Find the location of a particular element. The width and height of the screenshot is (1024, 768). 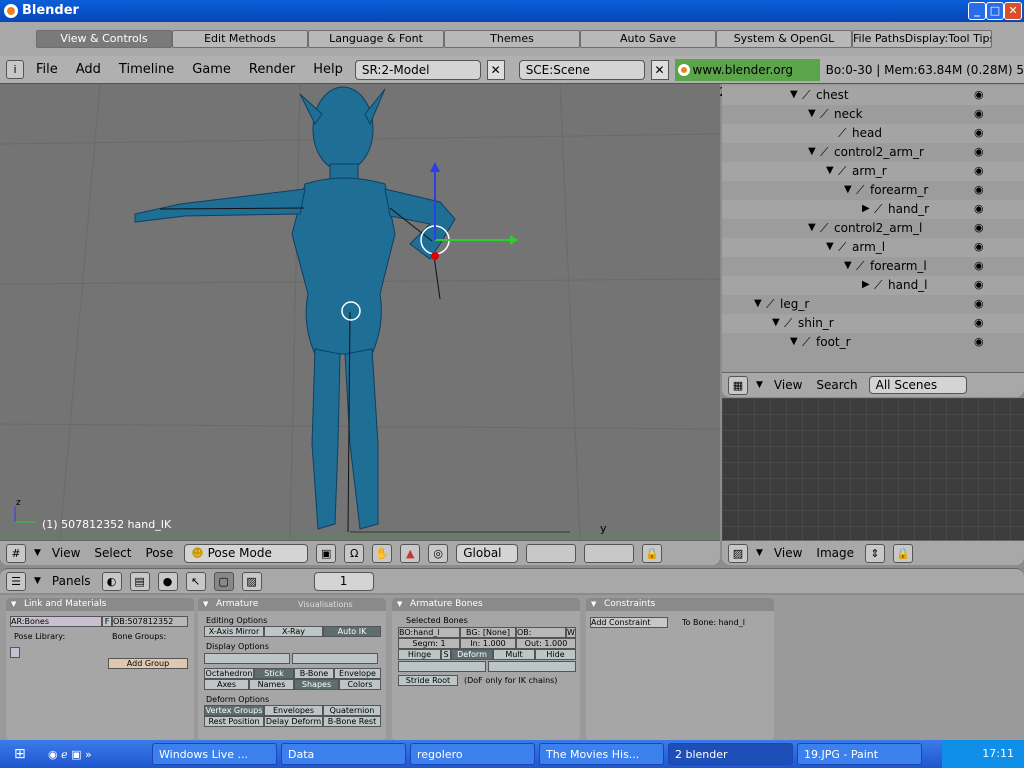

menu-render: Render is located at coordinates (272, 69).